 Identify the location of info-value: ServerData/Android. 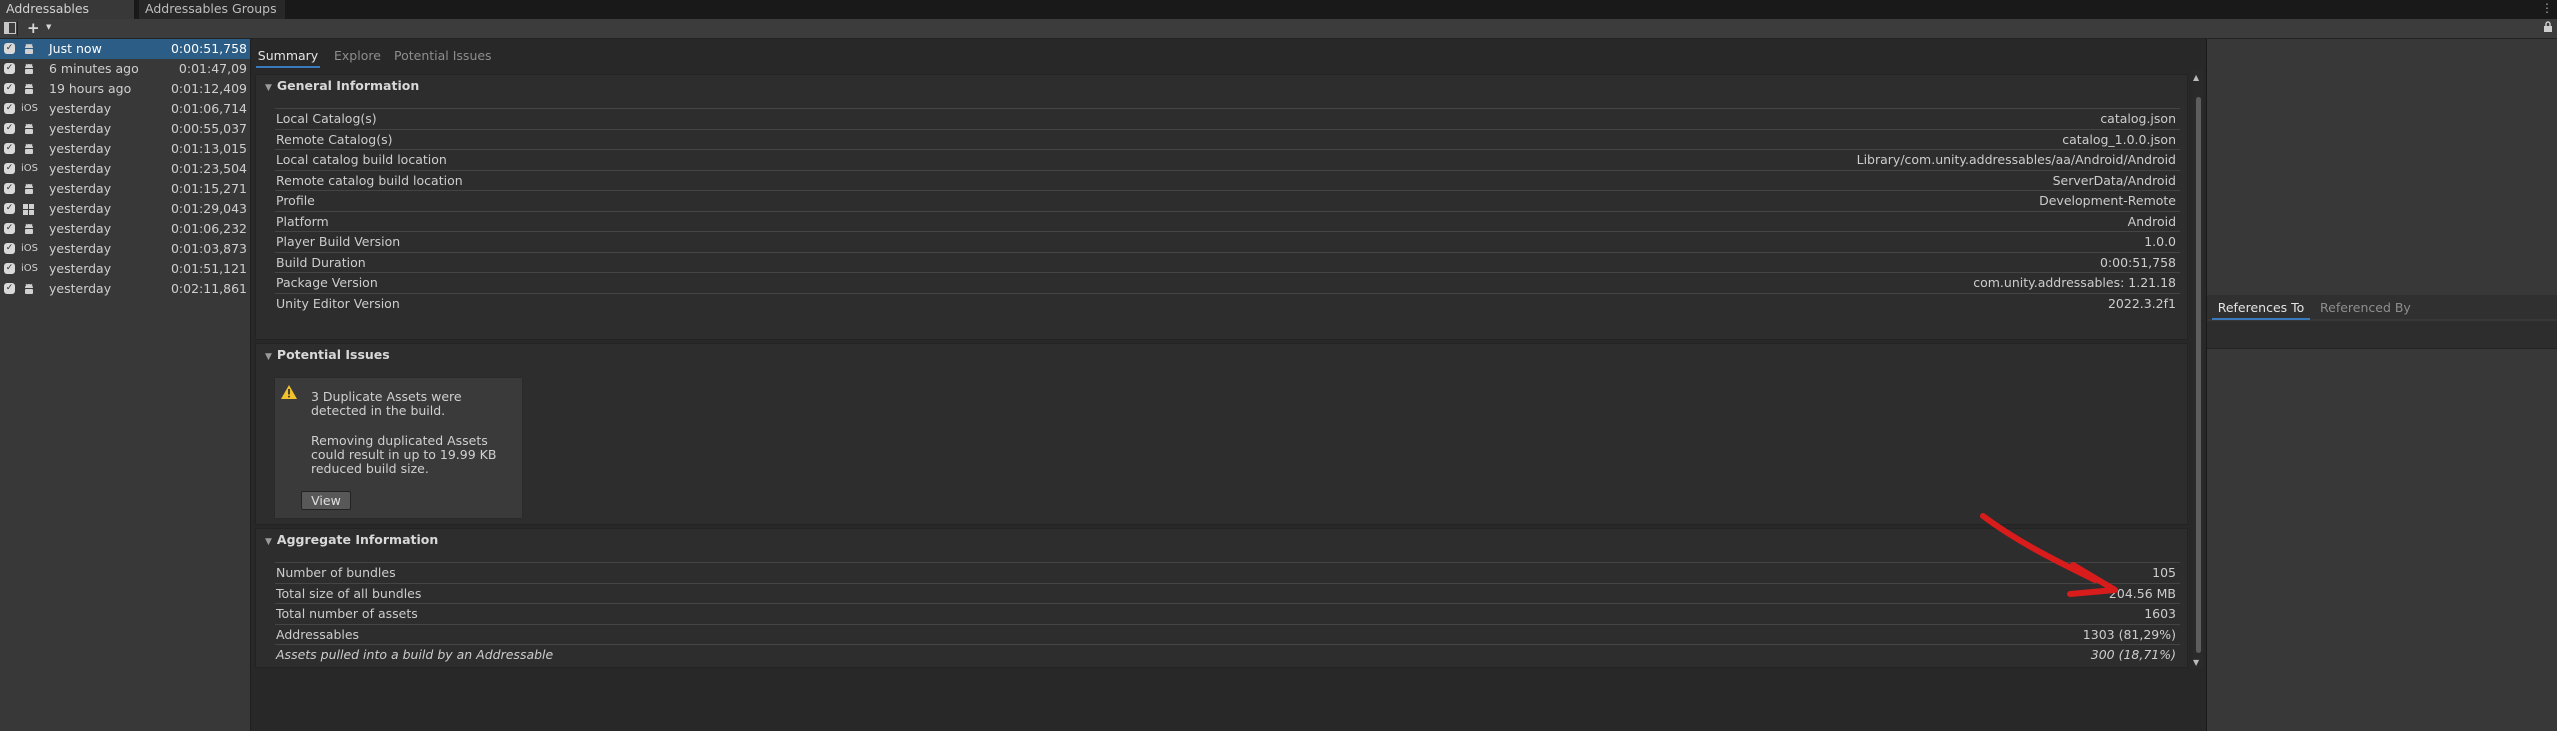
(2114, 180).